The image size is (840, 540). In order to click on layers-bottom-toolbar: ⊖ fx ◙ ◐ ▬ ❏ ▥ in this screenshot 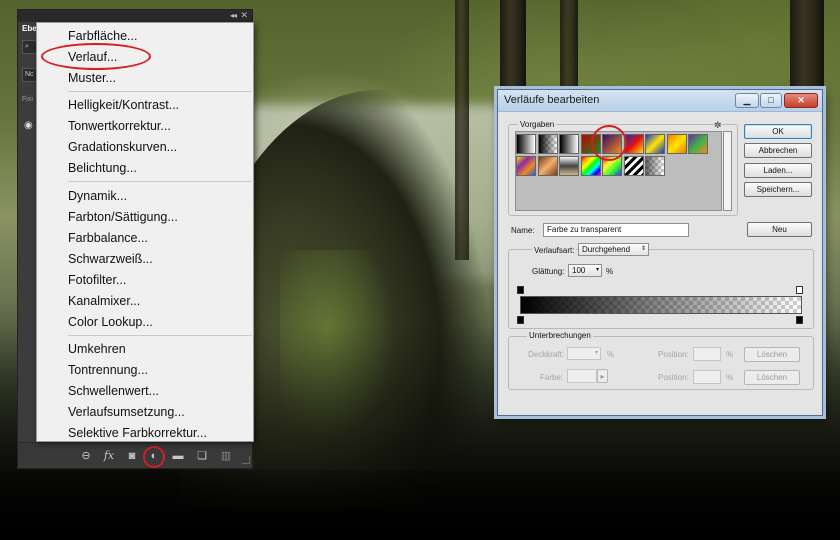, I will do `click(135, 455)`.